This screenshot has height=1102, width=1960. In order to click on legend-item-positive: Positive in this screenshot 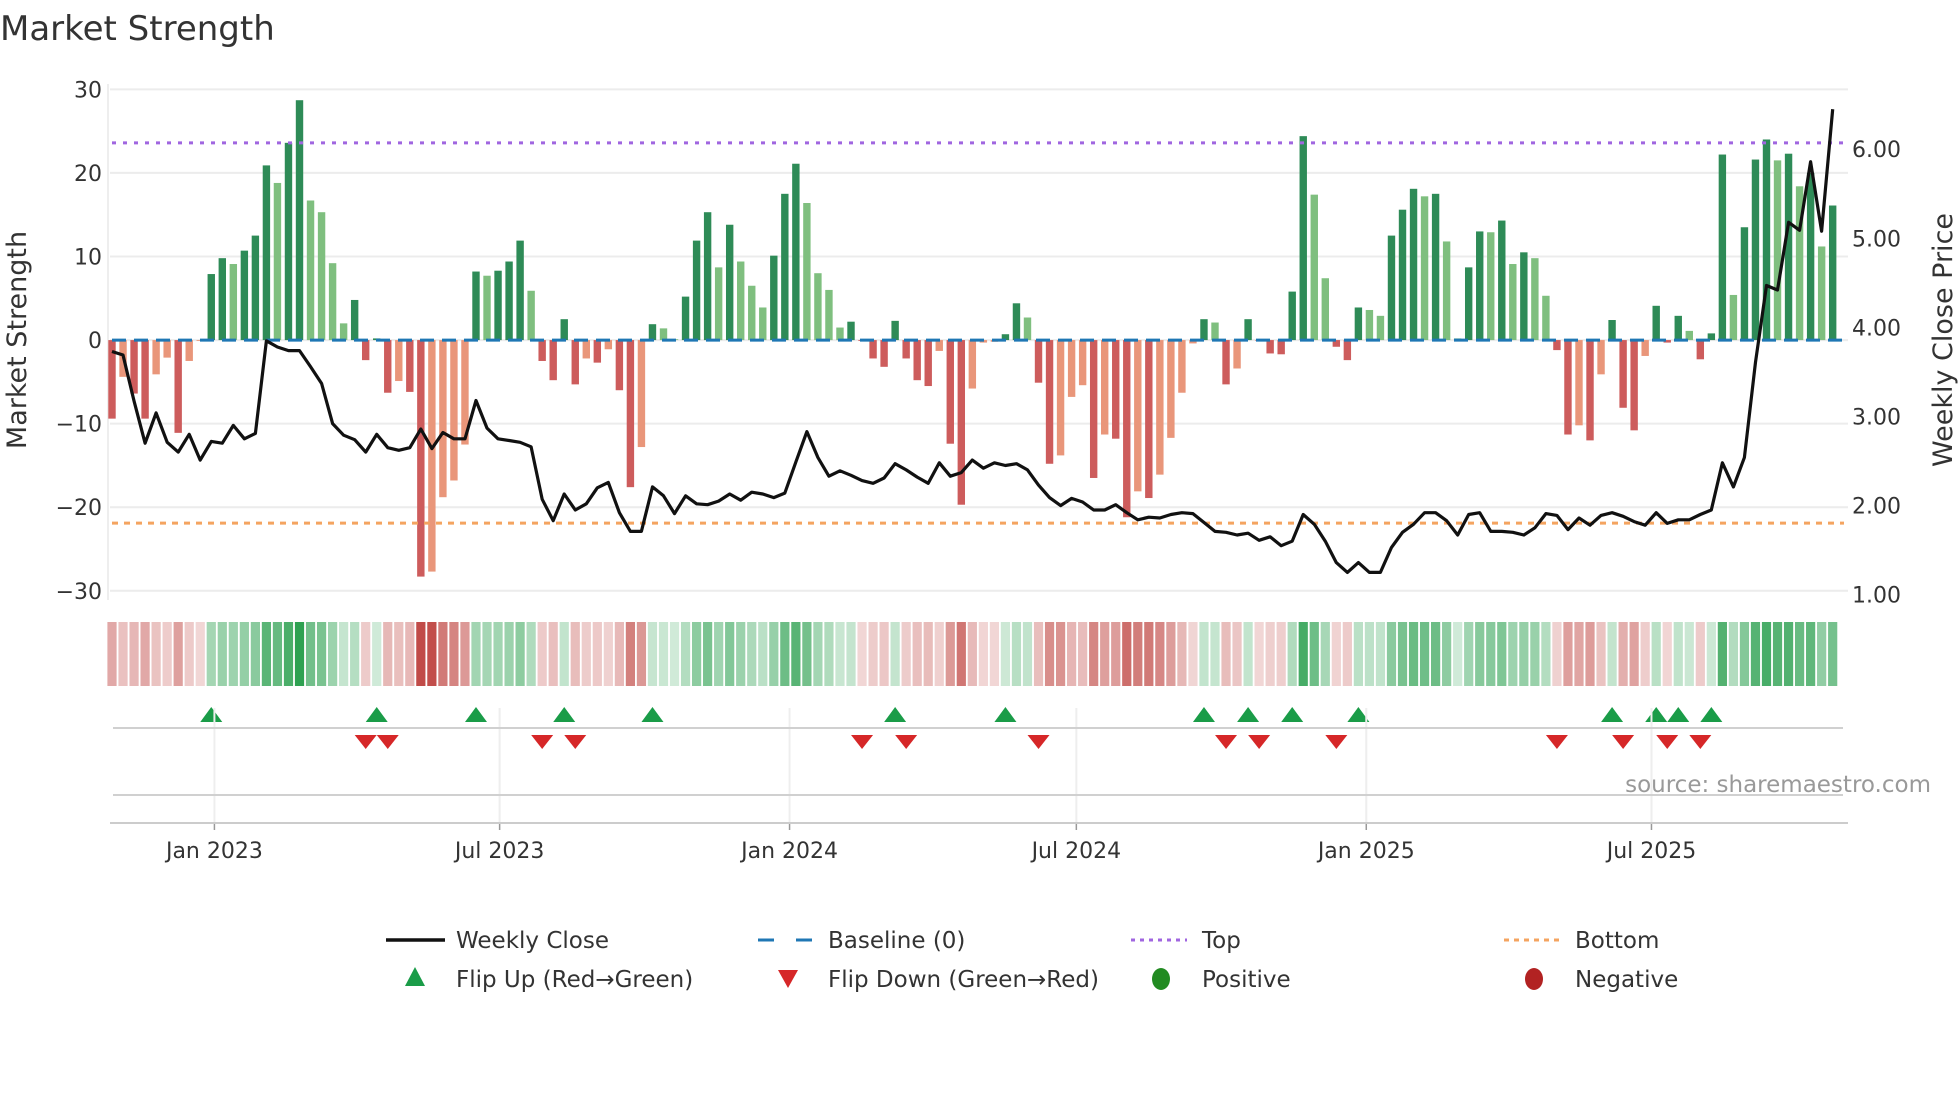, I will do `click(1221, 980)`.